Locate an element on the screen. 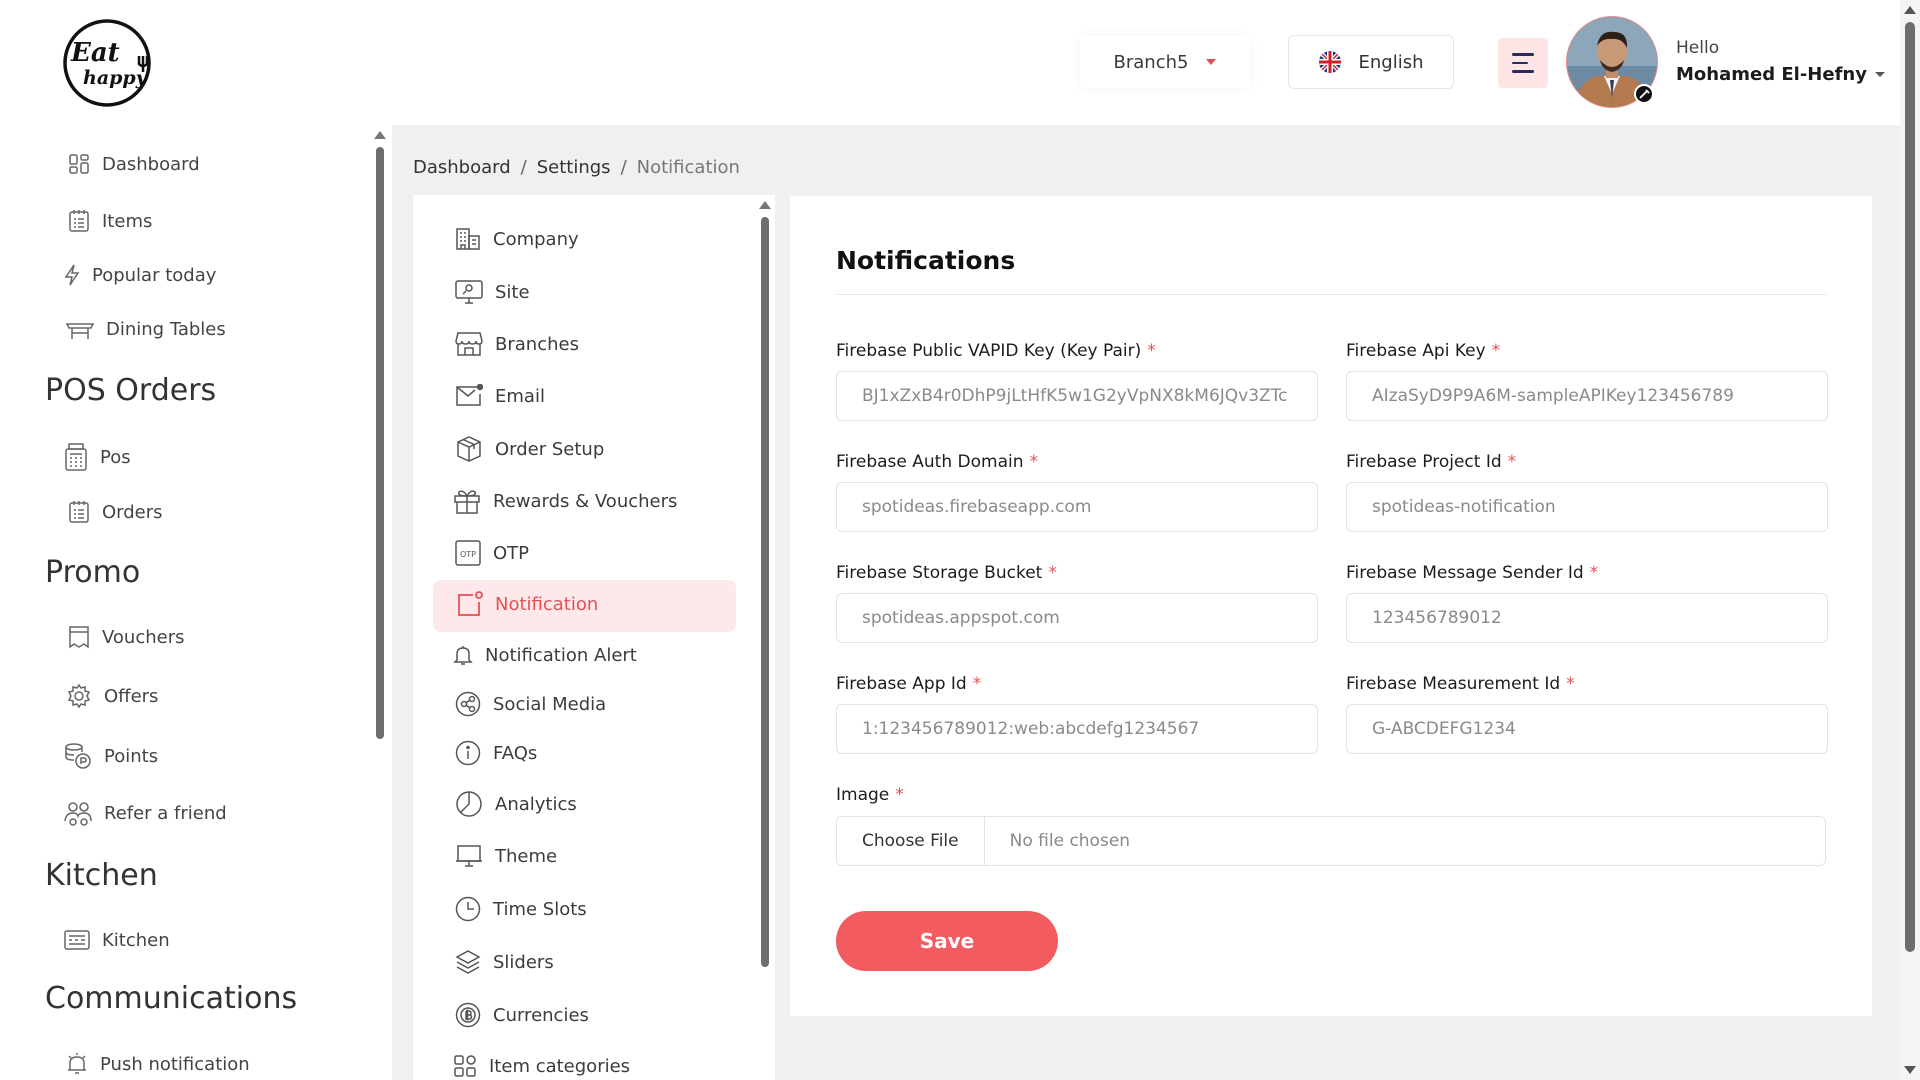 This screenshot has width=1920, height=1080. language-selector: English is located at coordinates (1371, 62).